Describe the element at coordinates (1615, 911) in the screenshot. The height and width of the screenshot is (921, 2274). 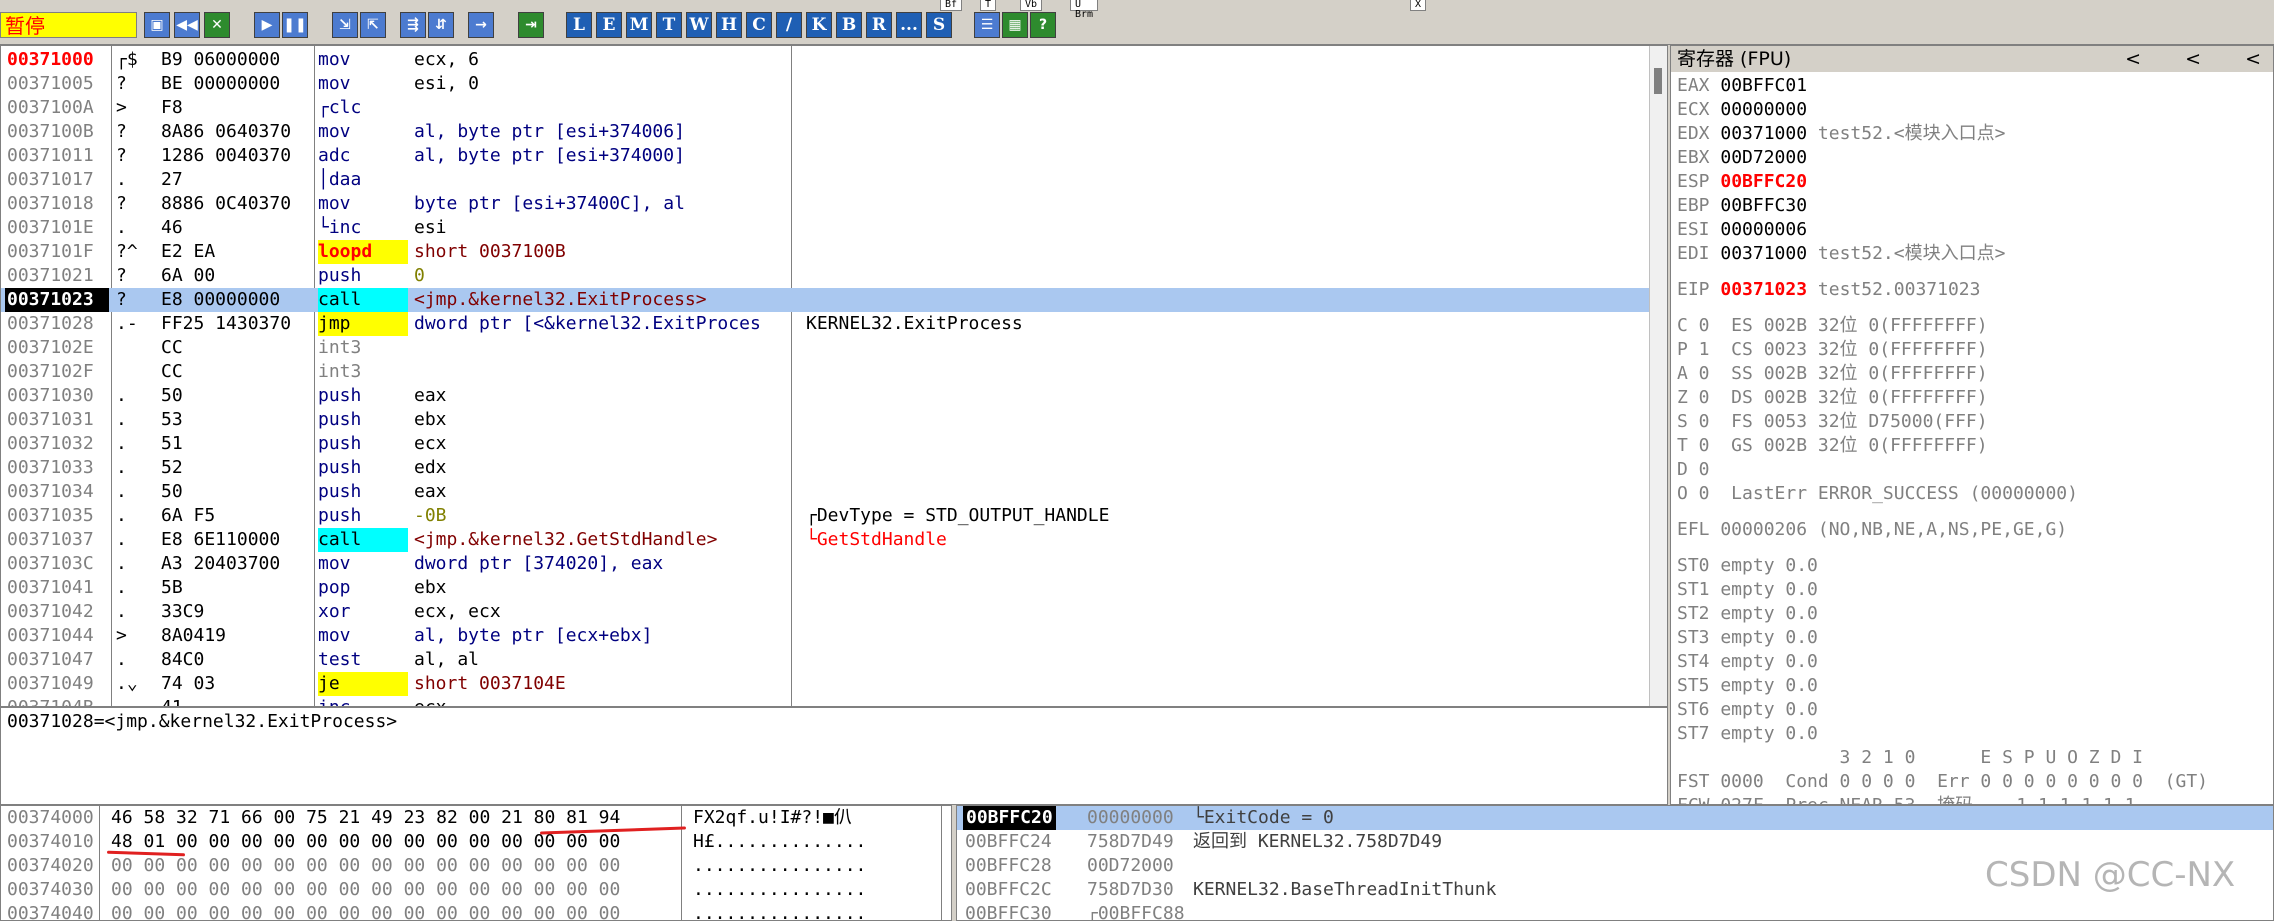
I see `stack-row: 00BFFC30 ┌00BFFC88` at that location.